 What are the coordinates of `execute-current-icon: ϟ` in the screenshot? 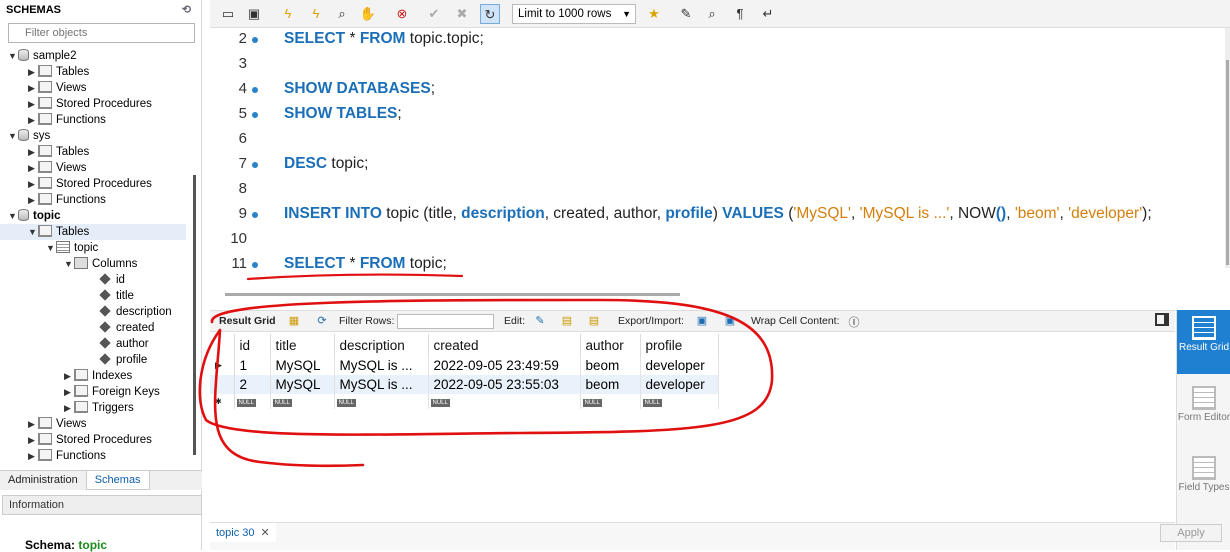 It's located at (316, 14).